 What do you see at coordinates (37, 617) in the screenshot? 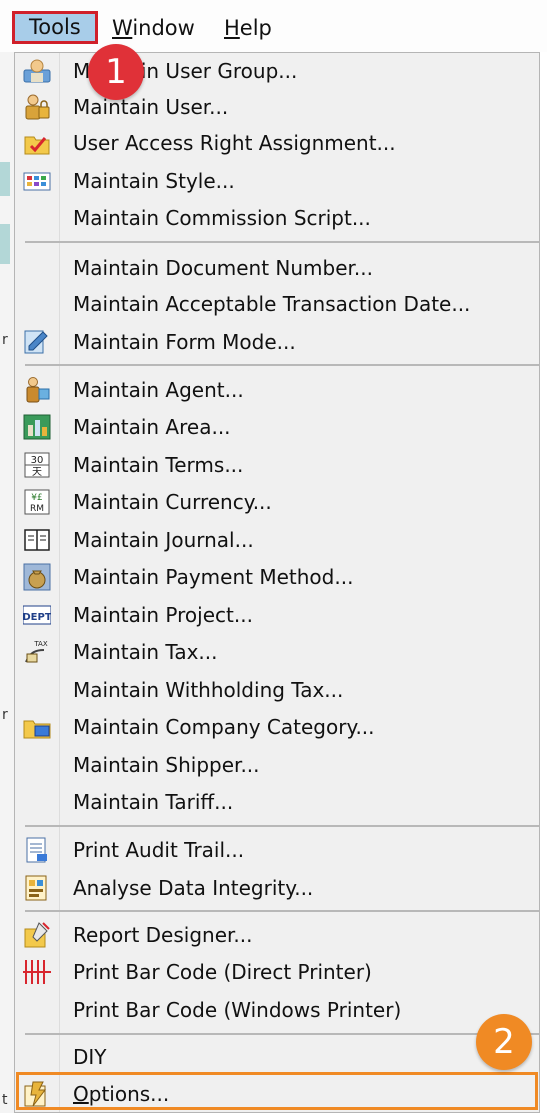
I see `project-icon-text: DEPT` at bounding box center [37, 617].